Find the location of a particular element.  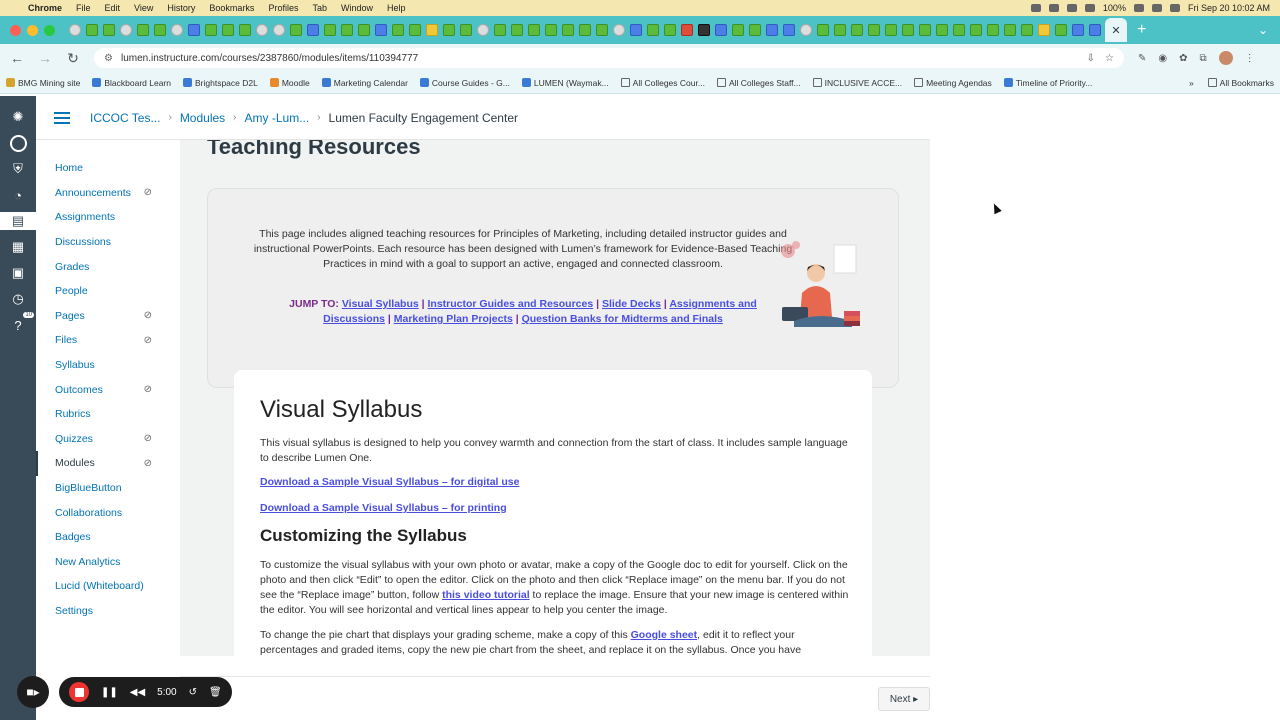

help-icon: ? 10 is located at coordinates (18, 323).